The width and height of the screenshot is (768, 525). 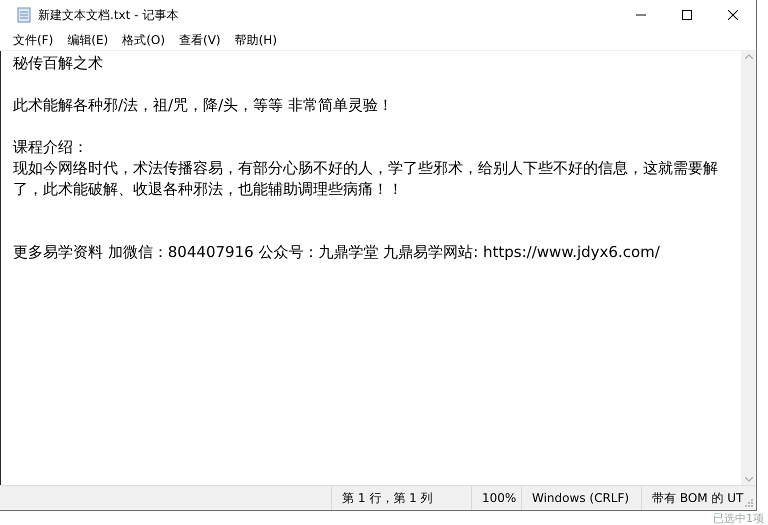 I want to click on window-title: 新建文本文档.txt - 记事本, so click(x=109, y=15).